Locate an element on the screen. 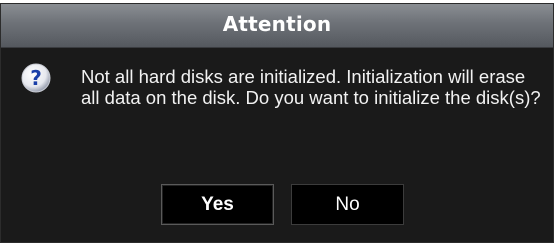 The image size is (558, 246). yes-button: Yes is located at coordinates (217, 204).